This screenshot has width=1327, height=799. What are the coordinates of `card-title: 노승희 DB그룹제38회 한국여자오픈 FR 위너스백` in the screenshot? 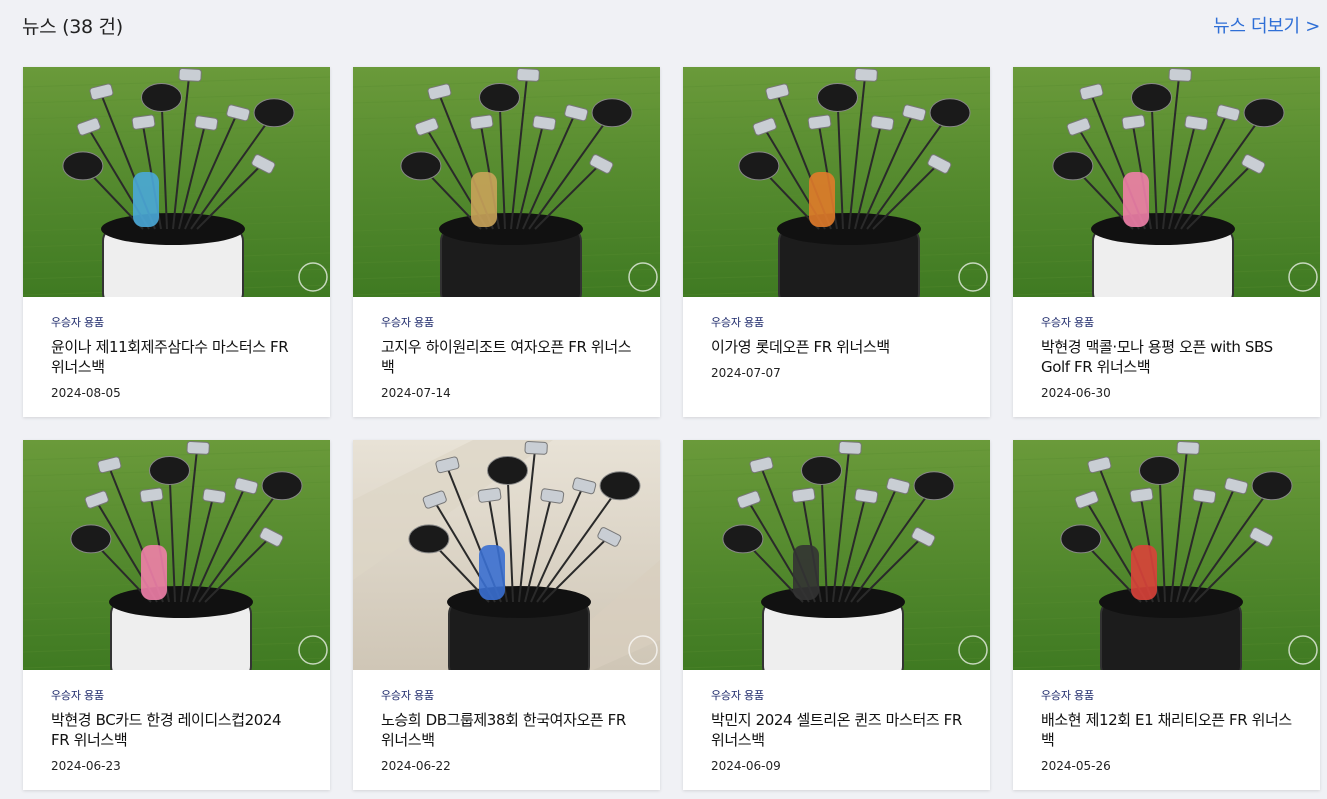 It's located at (503, 730).